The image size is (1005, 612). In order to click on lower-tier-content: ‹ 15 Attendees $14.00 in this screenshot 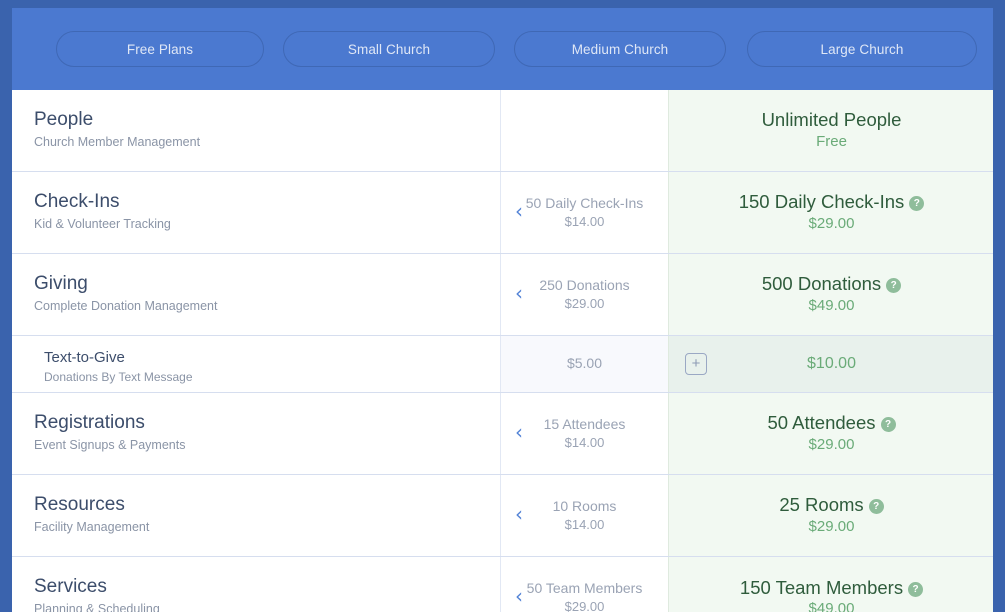, I will do `click(584, 433)`.